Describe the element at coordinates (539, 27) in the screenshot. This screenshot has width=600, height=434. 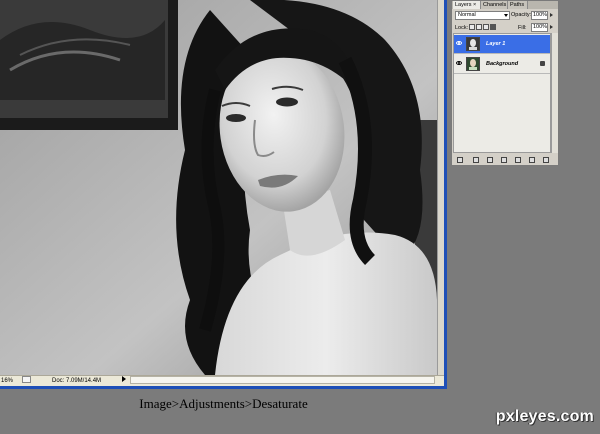
I see `fill-field: 100%` at that location.